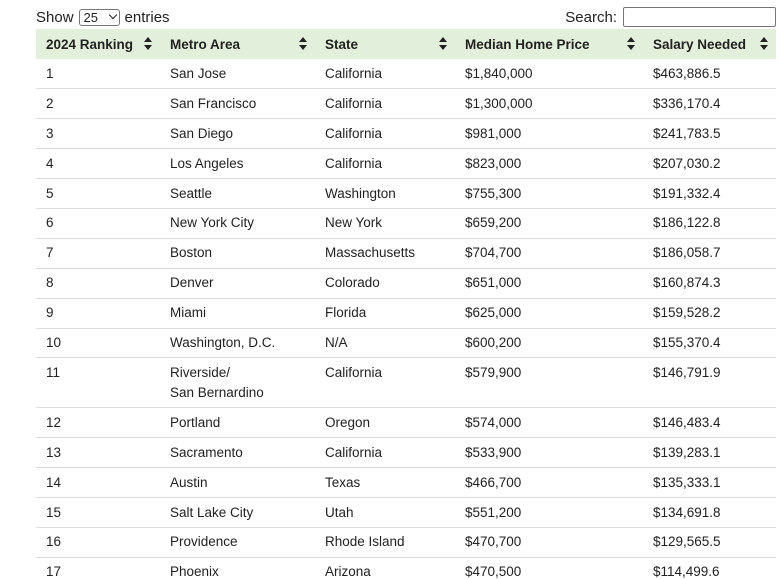  What do you see at coordinates (709, 423) in the screenshot?
I see `salary-needed-cell: $146,483.4` at bounding box center [709, 423].